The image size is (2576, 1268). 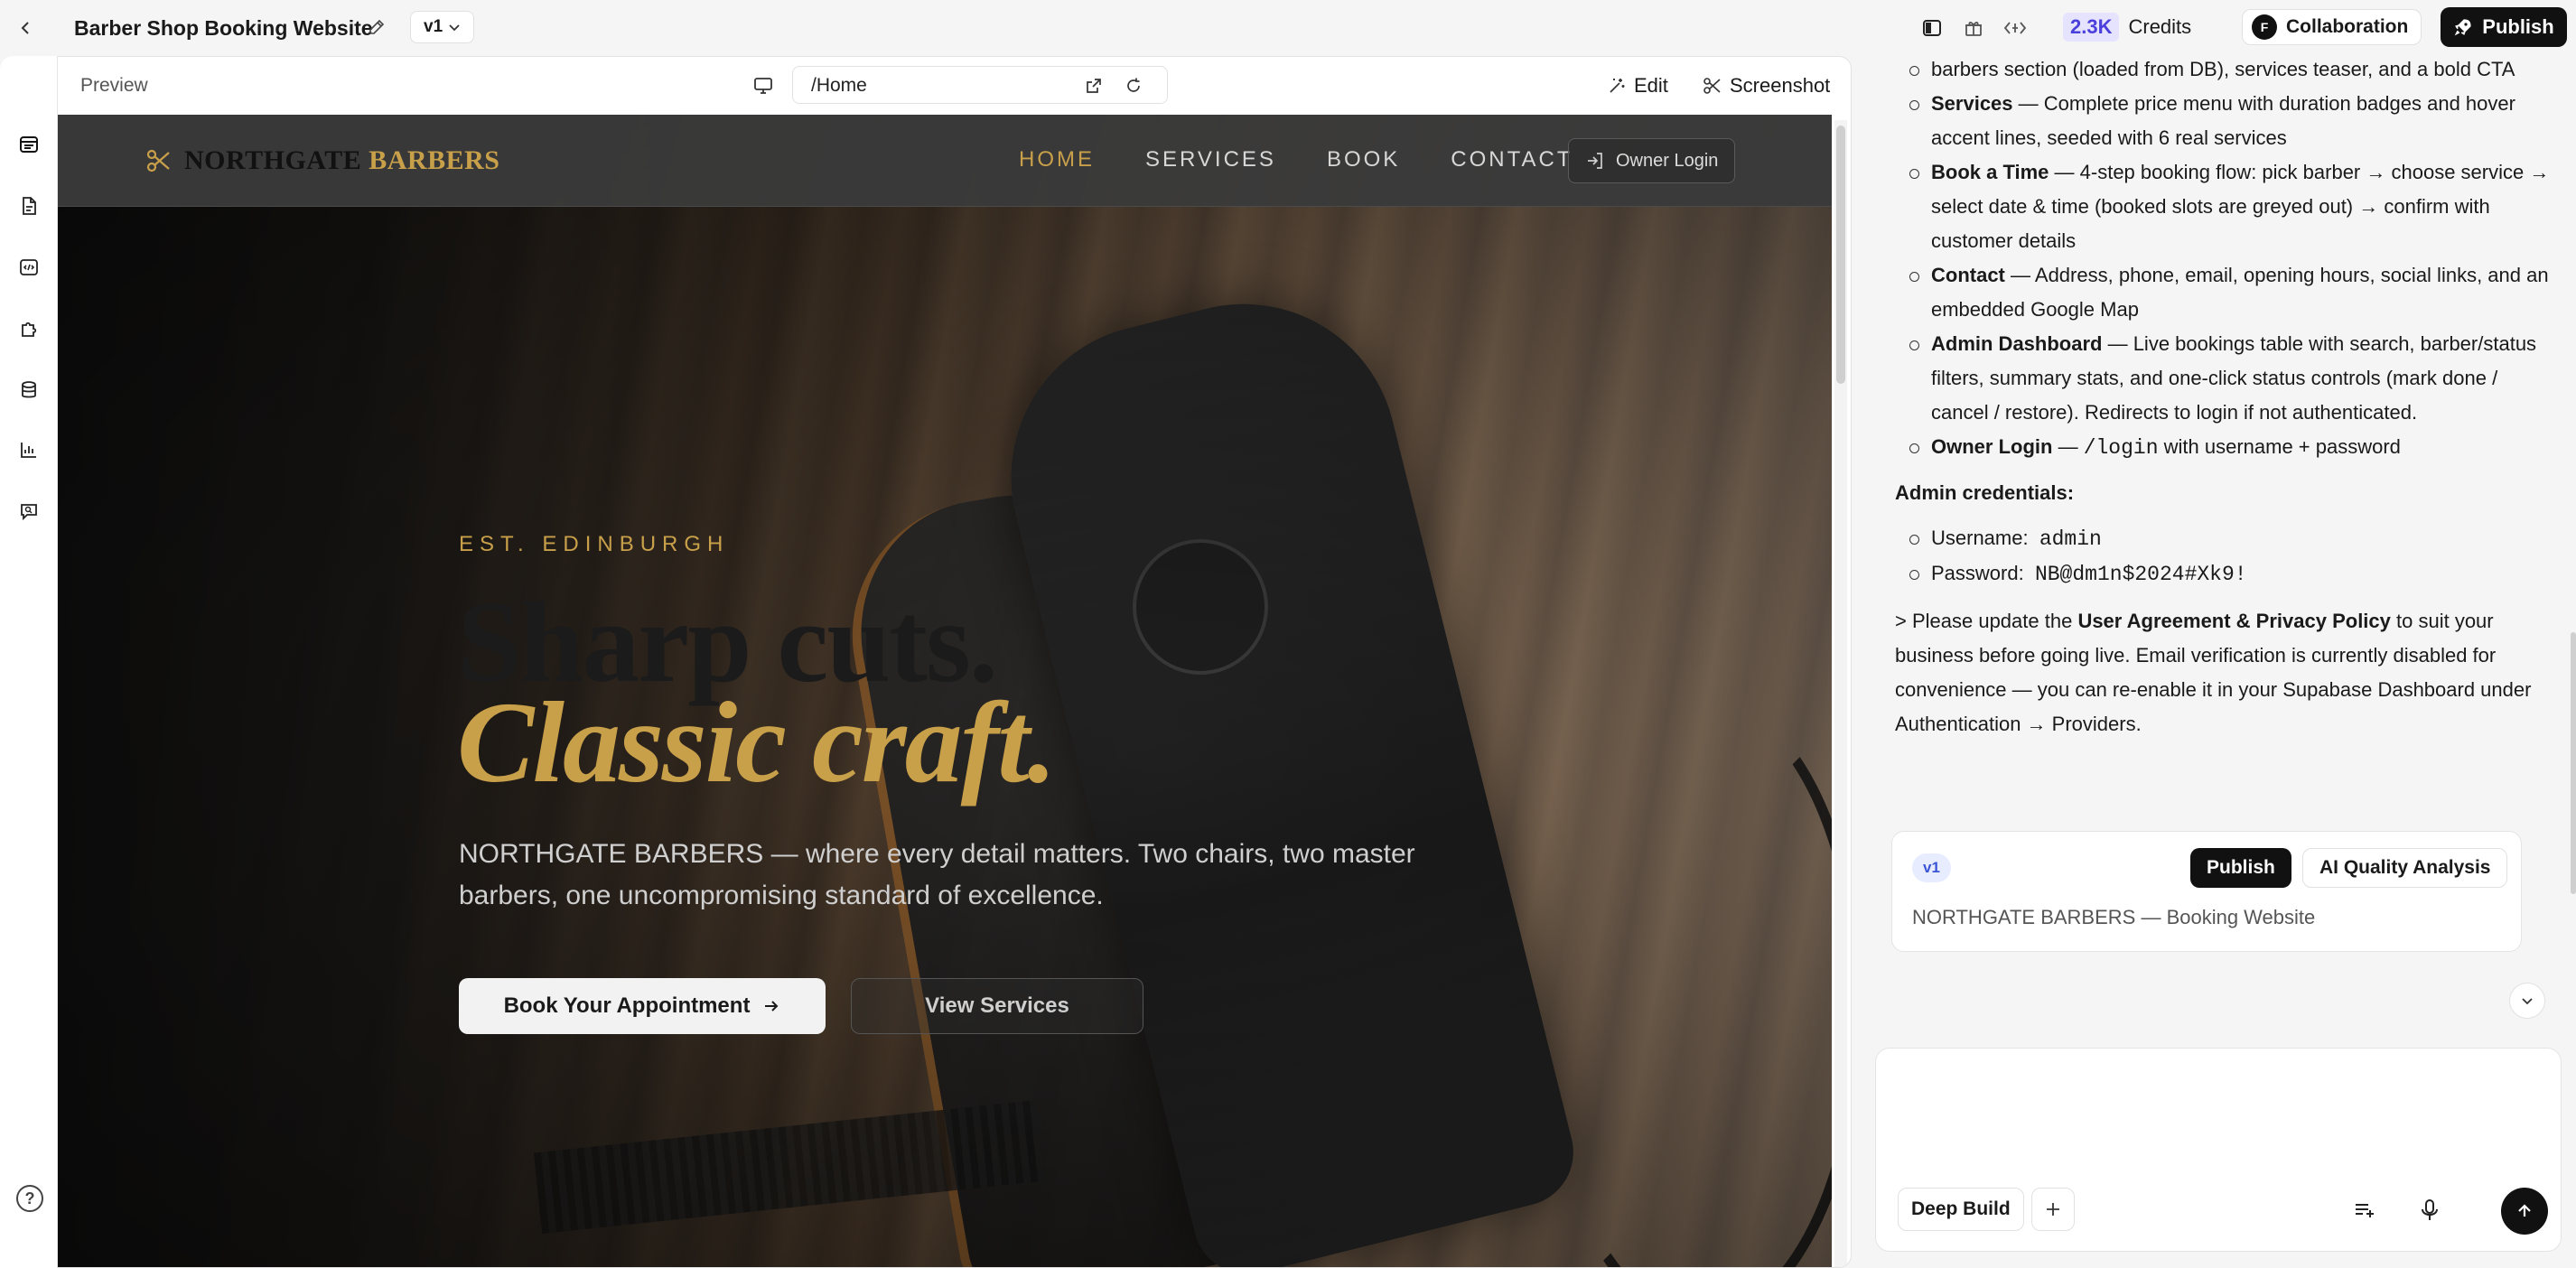 What do you see at coordinates (627, 1005) in the screenshot?
I see `book-appointment-label: Book Your Appointment` at bounding box center [627, 1005].